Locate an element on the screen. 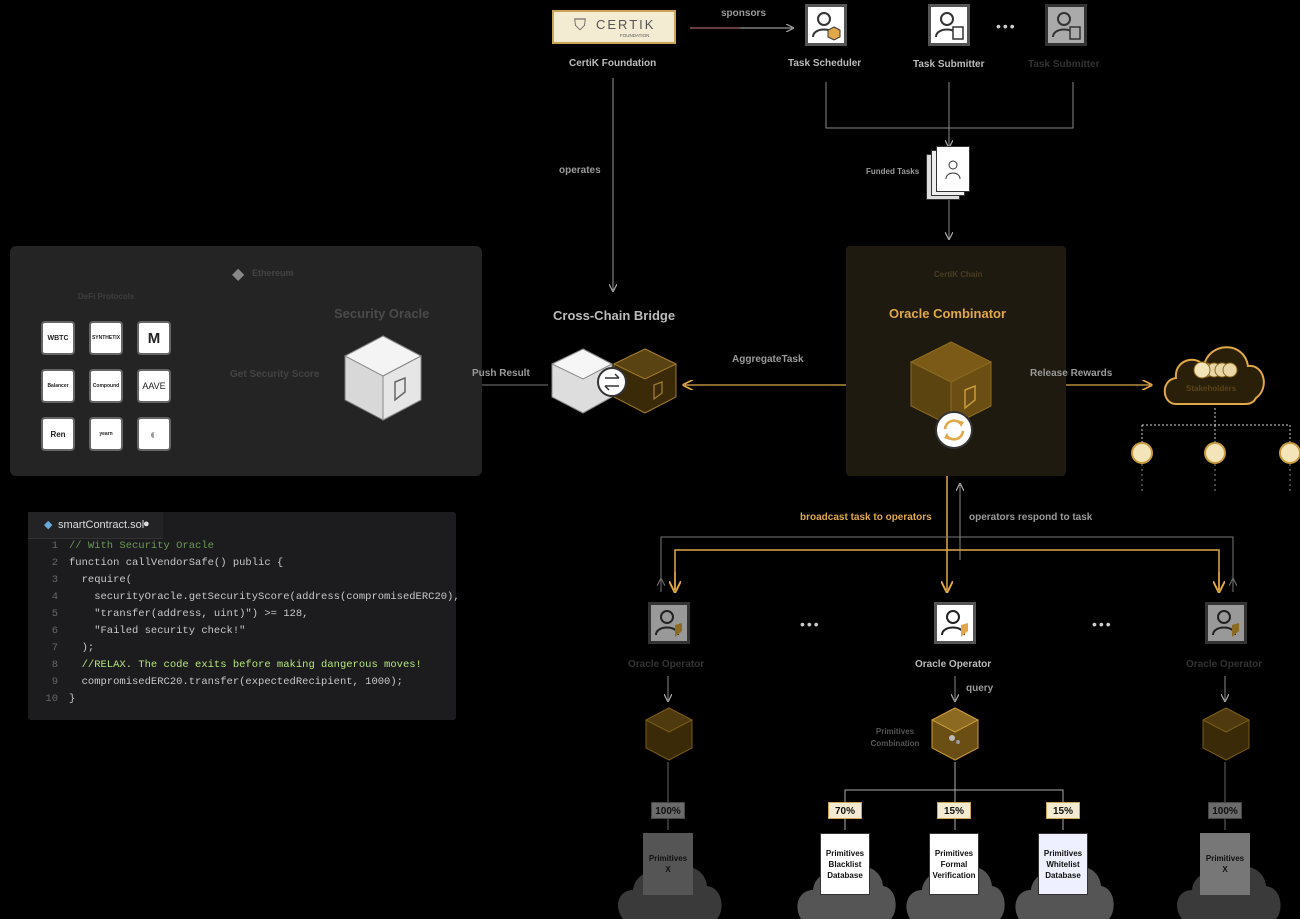 This screenshot has height=919, width=1300. security-oracle-cube-icon is located at coordinates (383, 378).